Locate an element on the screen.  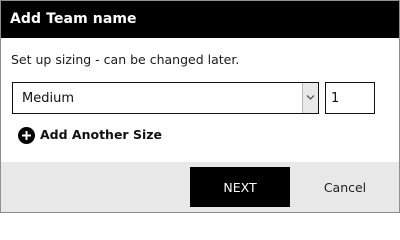
size-select: Medium is located at coordinates (165, 98).